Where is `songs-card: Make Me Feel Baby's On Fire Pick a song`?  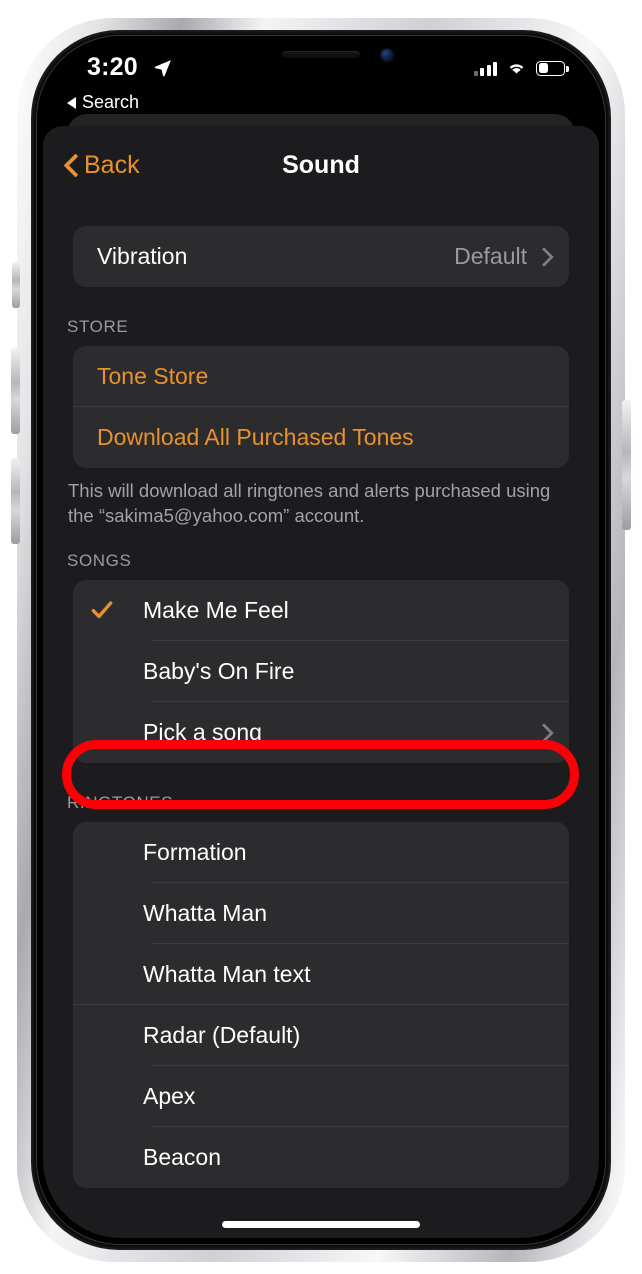
songs-card: Make Me Feel Baby's On Fire Pick a song is located at coordinates (321, 671).